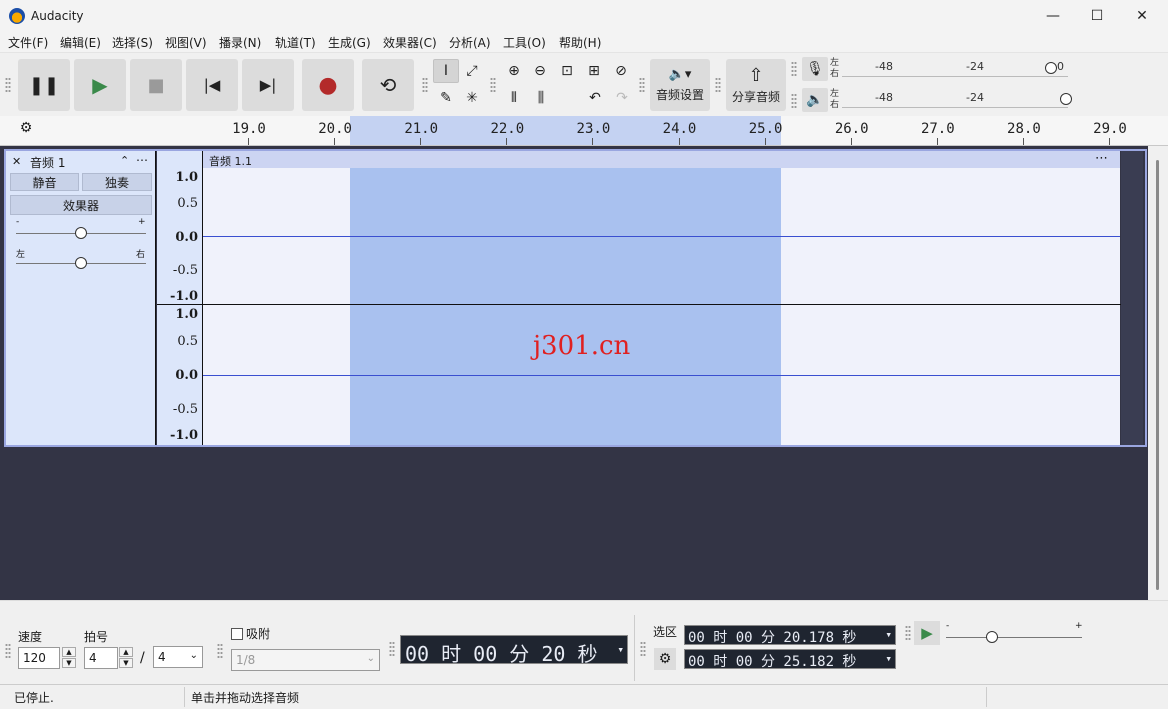  Describe the element at coordinates (794, 69) in the screenshot. I see `record-meter-grip` at that location.